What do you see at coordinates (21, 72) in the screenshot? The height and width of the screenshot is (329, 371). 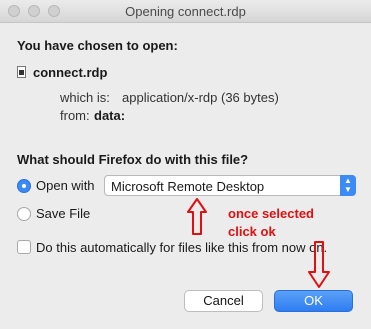 I see `file-icon` at bounding box center [21, 72].